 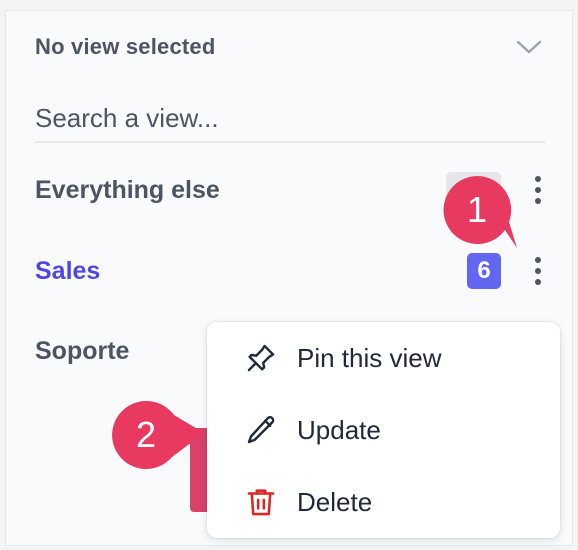 What do you see at coordinates (369, 357) in the screenshot?
I see `menu-item-label: Pin this view` at bounding box center [369, 357].